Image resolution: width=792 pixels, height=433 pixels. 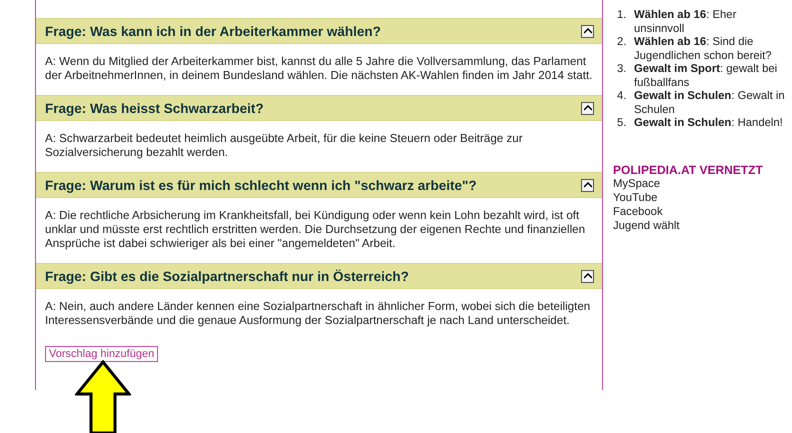 I want to click on ranking-item: Wählen ab 16: Sind die Jugendlichen schon bereit?, so click(x=710, y=49).